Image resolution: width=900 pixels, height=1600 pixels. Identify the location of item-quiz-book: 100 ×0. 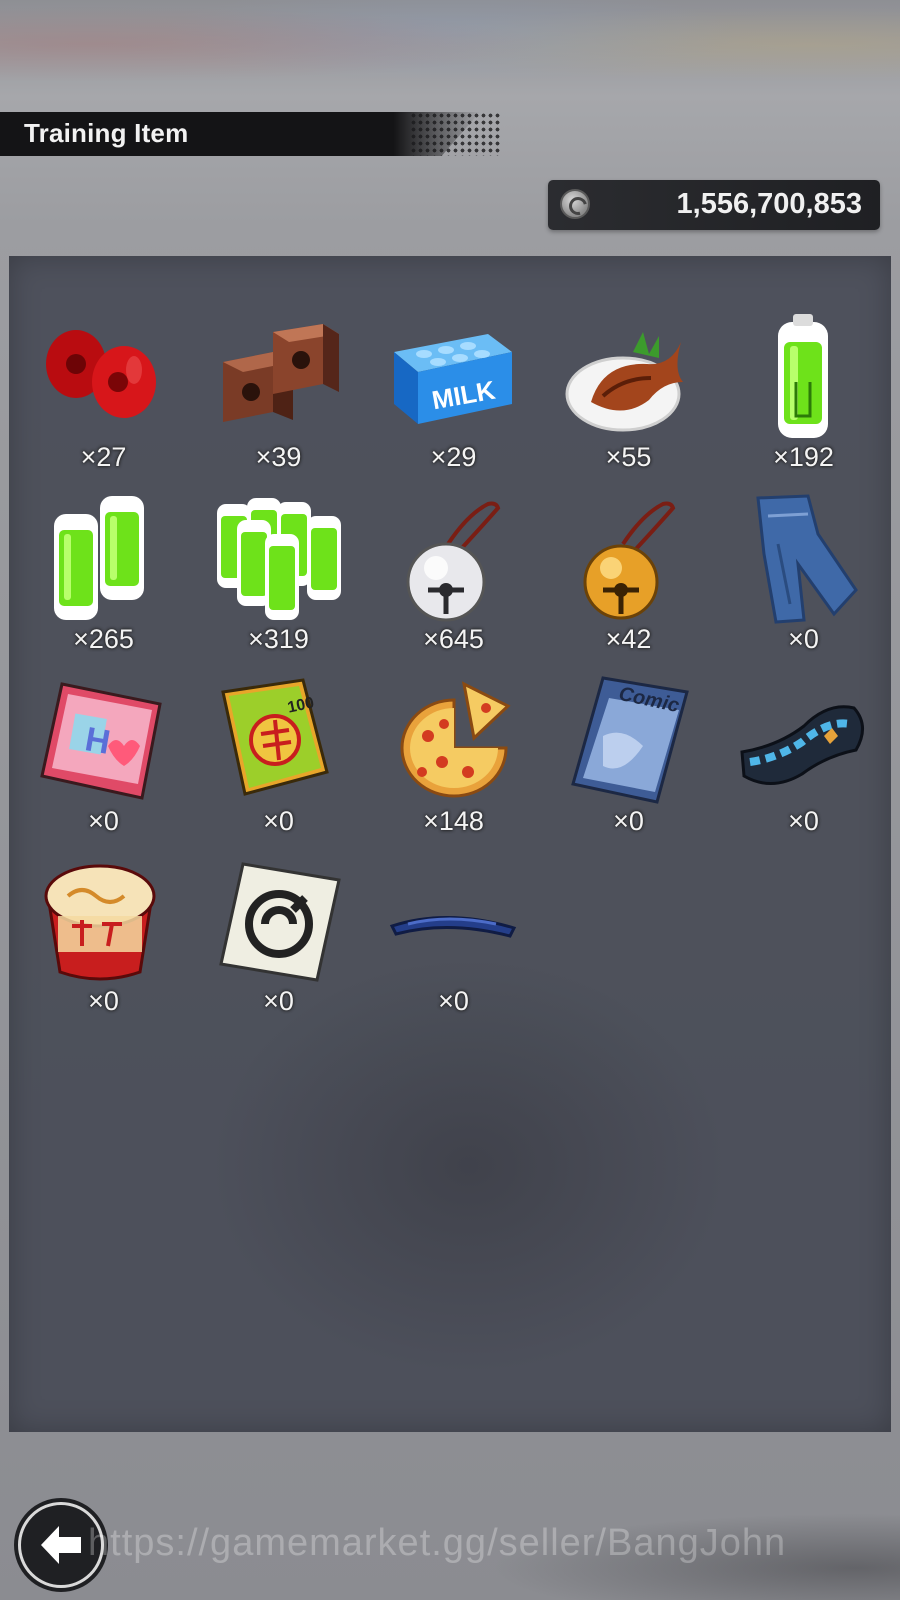
(276, 761).